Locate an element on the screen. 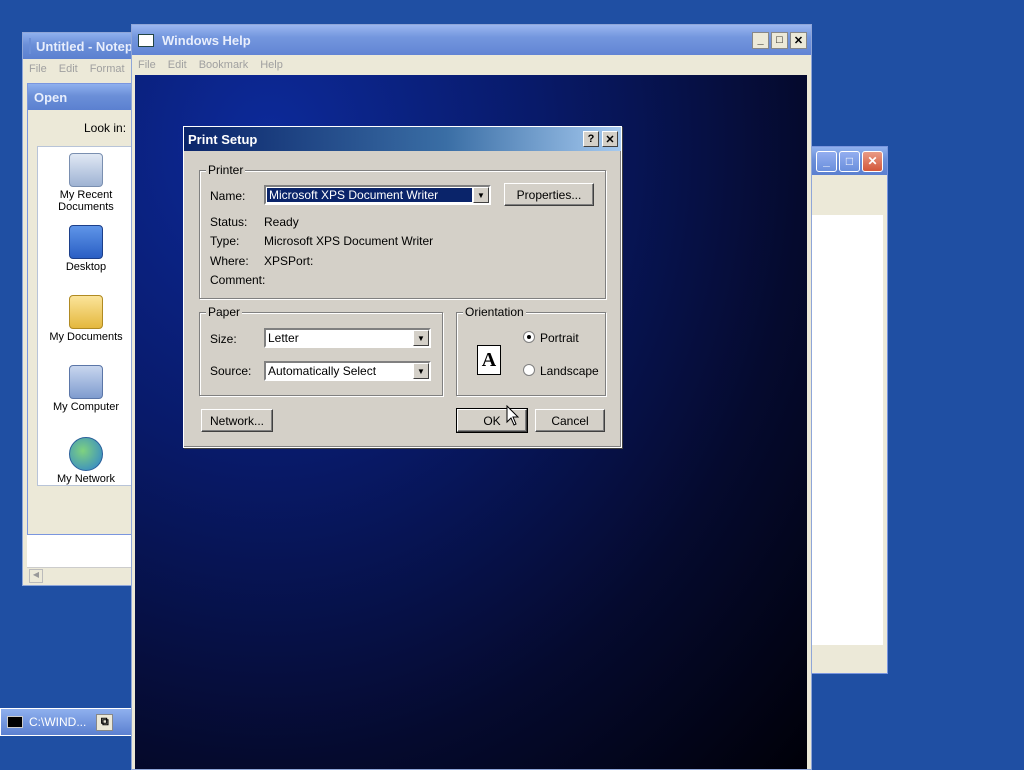 Image resolution: width=1024 pixels, height=770 pixels. notepad-menu-edit: Edit is located at coordinates (68, 69).